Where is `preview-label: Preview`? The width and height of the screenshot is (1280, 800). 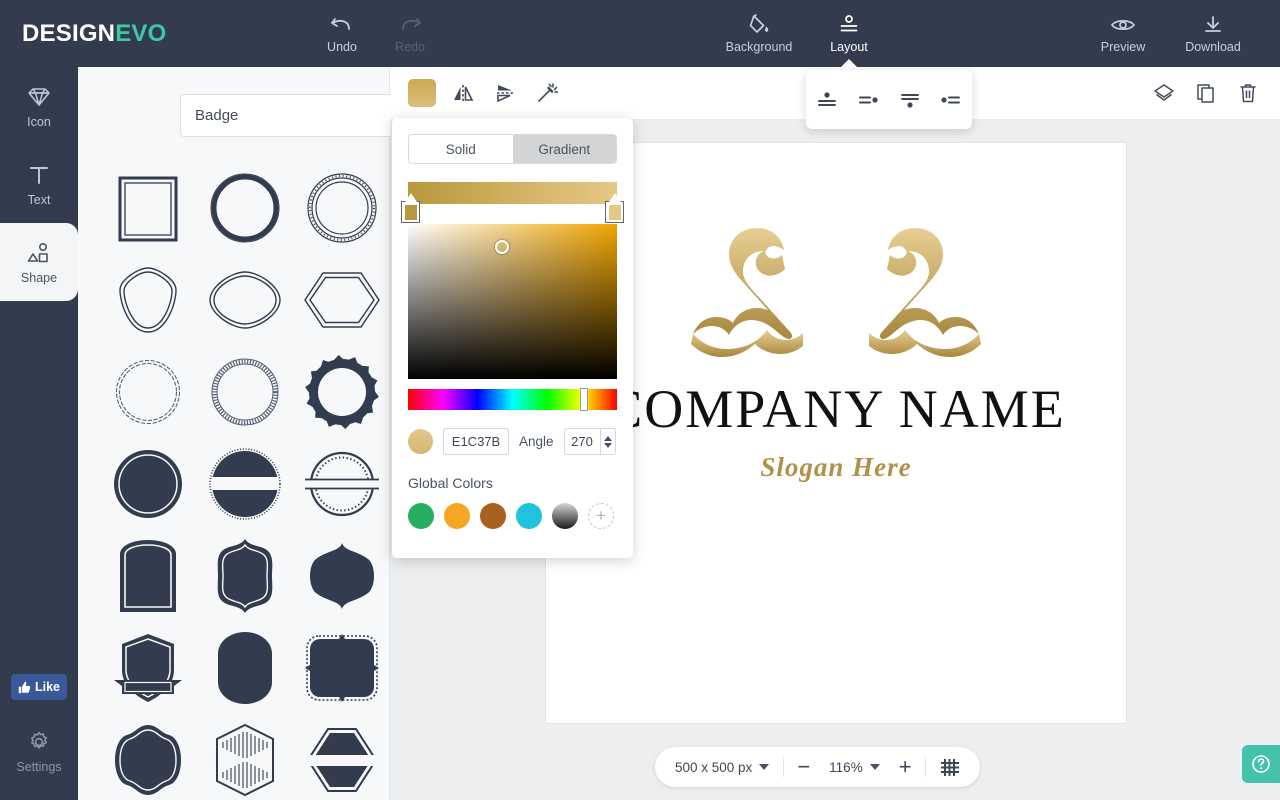
preview-label: Preview is located at coordinates (1123, 47).